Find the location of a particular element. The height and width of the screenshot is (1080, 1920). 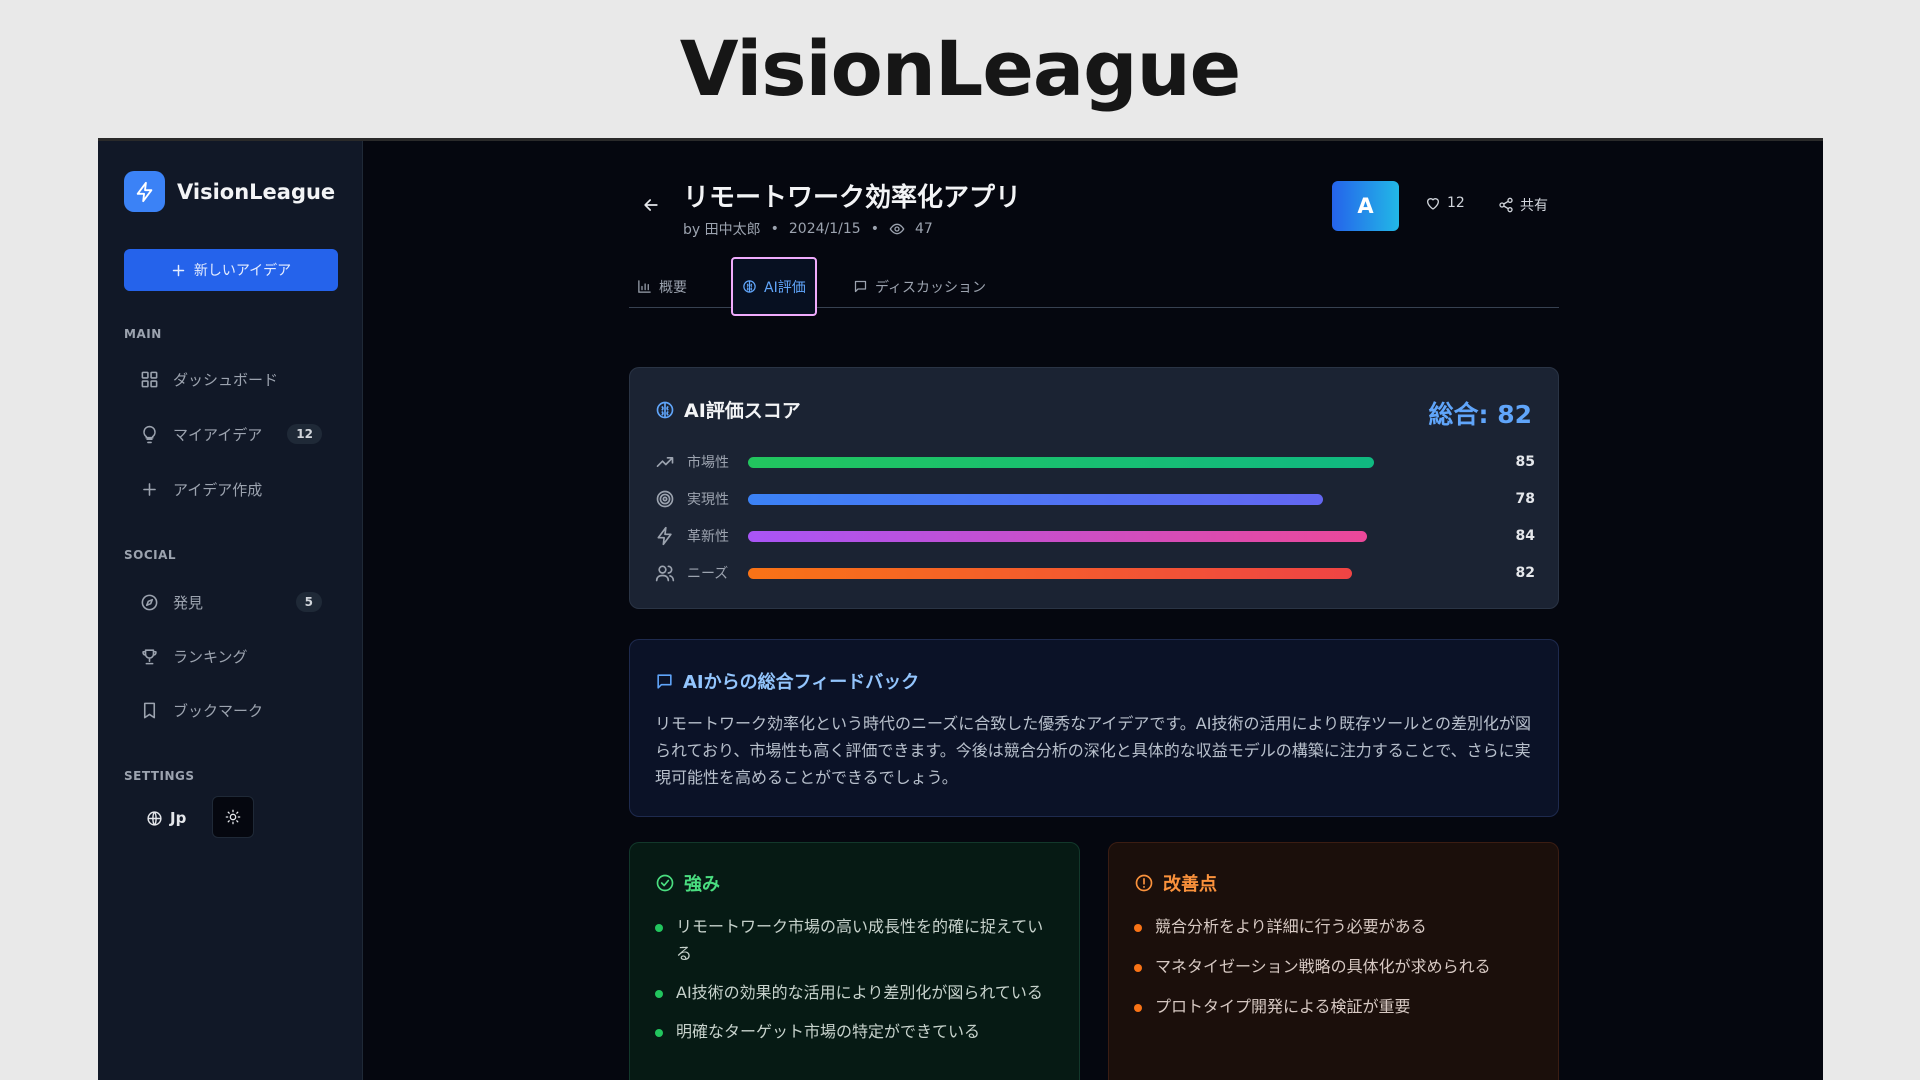

improvements-title-text: 改善点 is located at coordinates (1190, 884).